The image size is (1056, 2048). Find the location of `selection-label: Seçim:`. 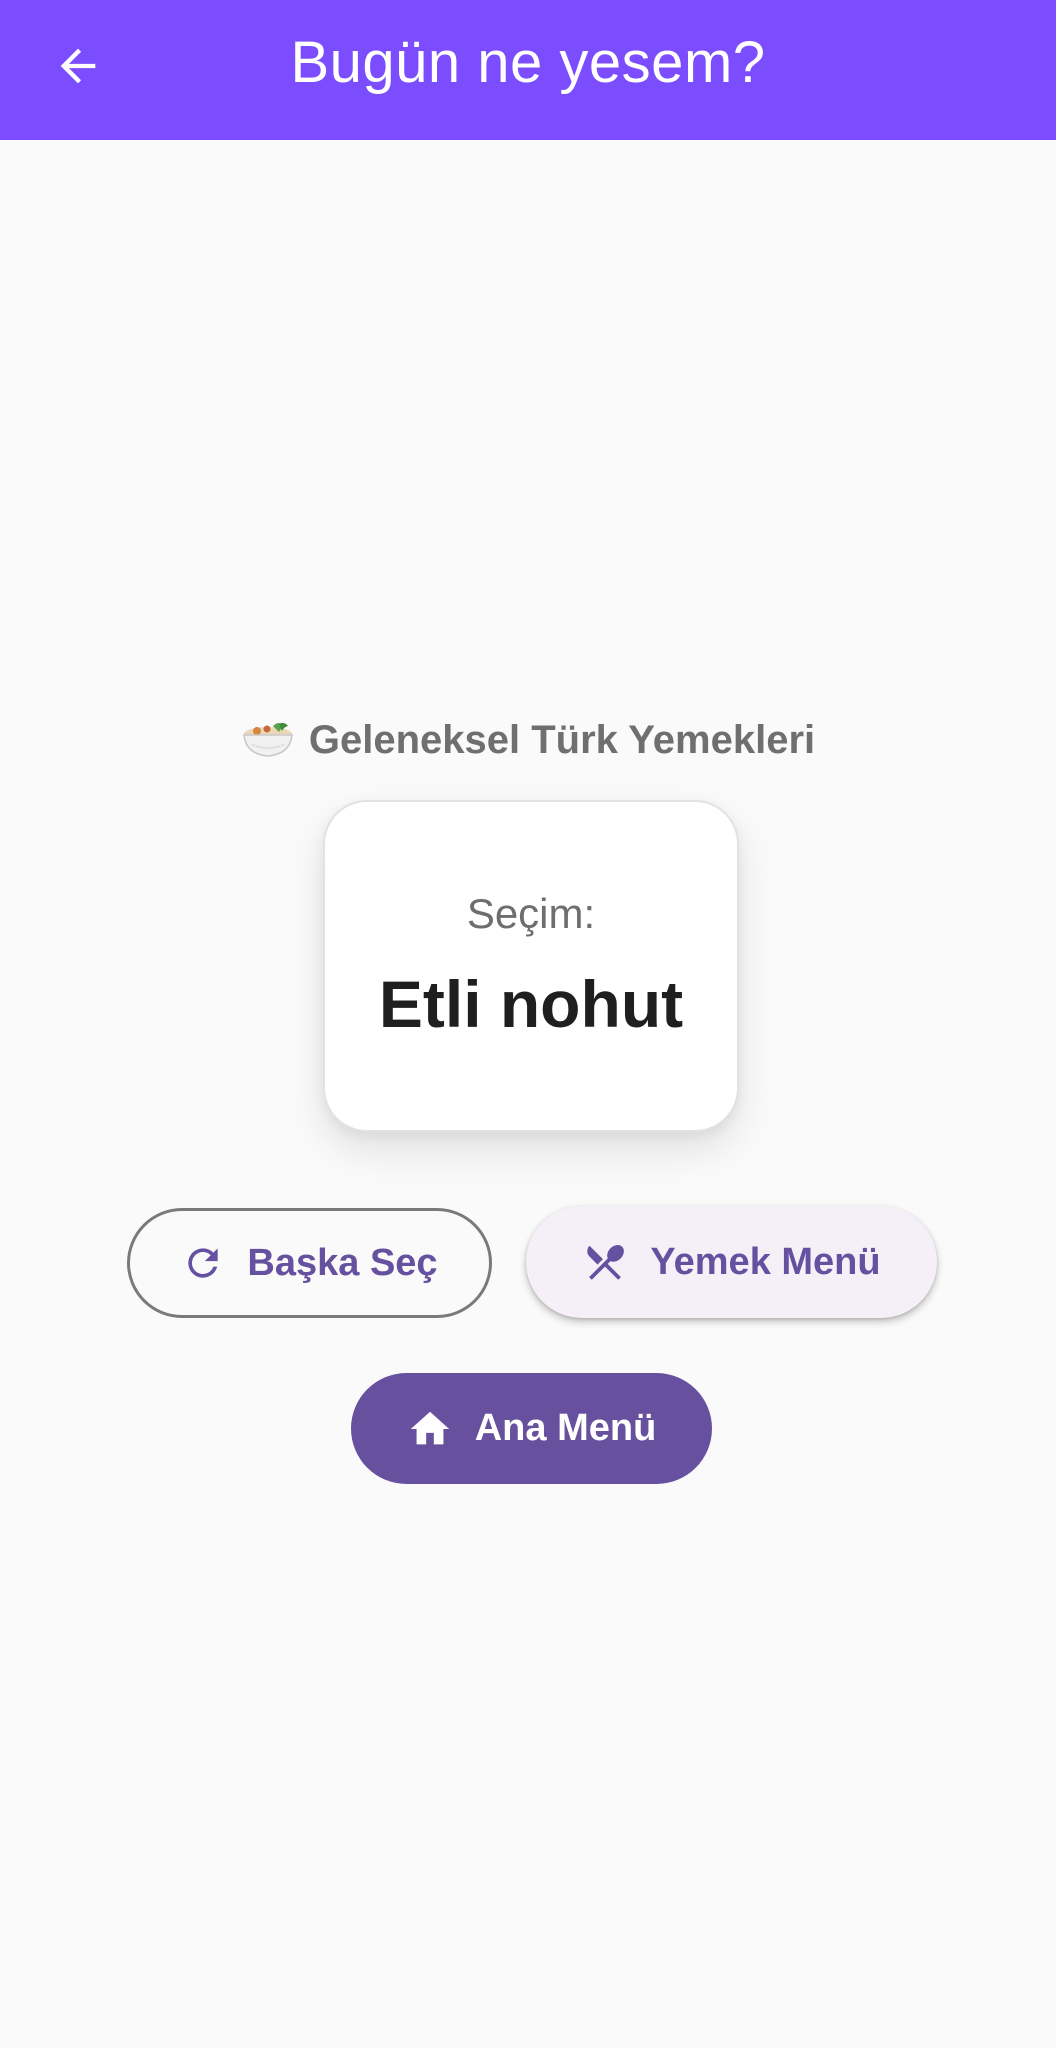

selection-label: Seçim: is located at coordinates (531, 913).